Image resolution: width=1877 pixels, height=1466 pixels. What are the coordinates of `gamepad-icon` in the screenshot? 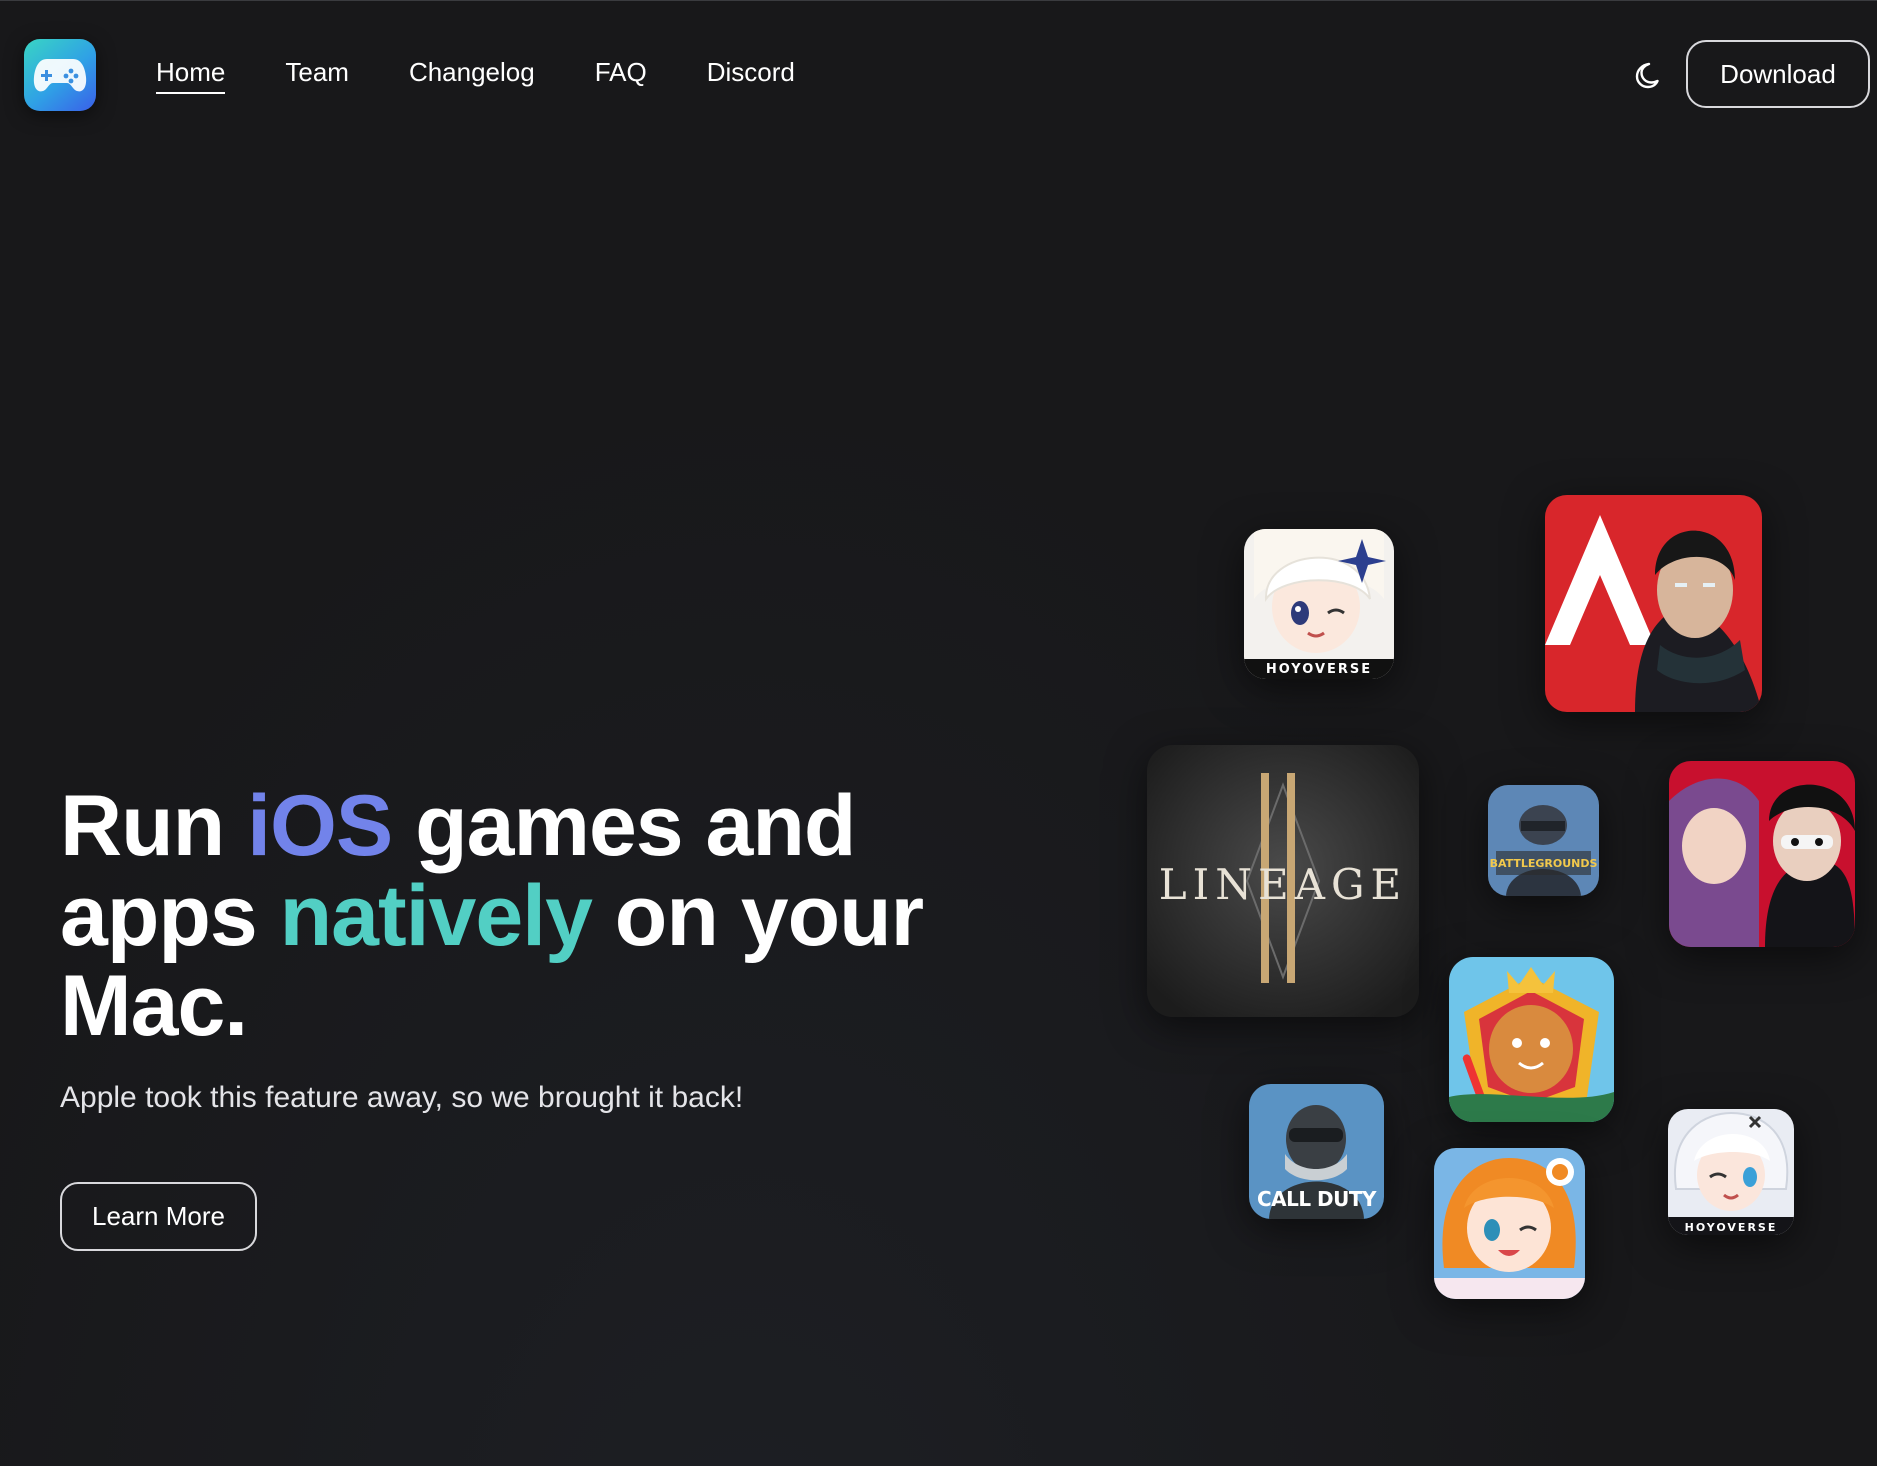 It's located at (60, 75).